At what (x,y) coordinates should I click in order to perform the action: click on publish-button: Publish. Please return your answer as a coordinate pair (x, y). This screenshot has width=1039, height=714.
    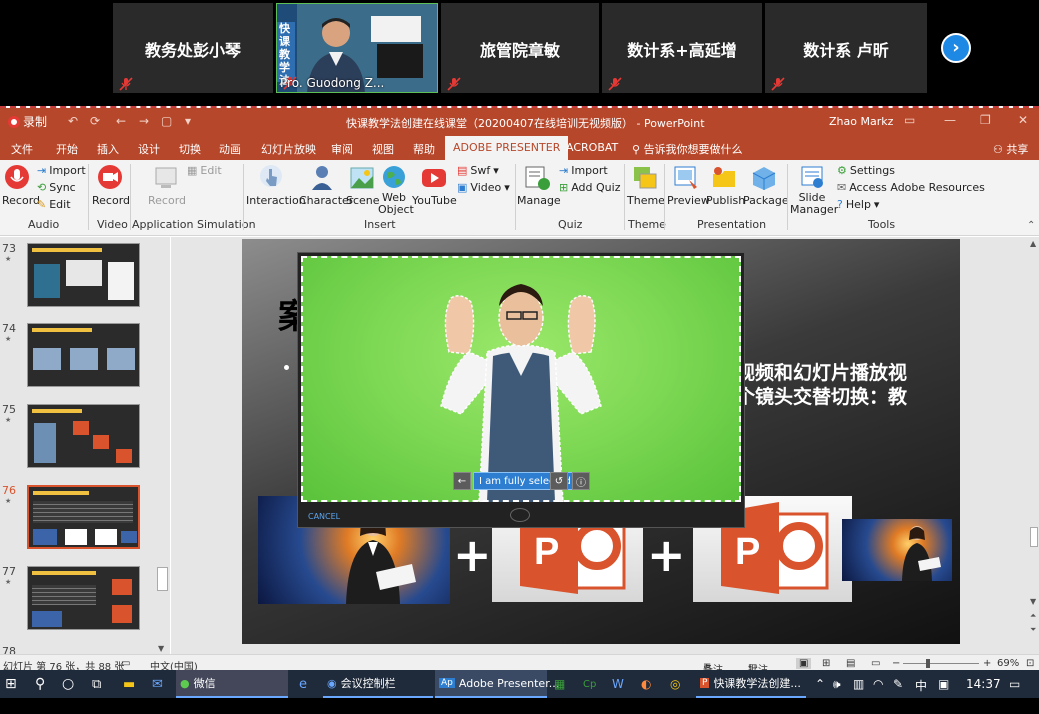
    Looking at the image, I should click on (725, 185).